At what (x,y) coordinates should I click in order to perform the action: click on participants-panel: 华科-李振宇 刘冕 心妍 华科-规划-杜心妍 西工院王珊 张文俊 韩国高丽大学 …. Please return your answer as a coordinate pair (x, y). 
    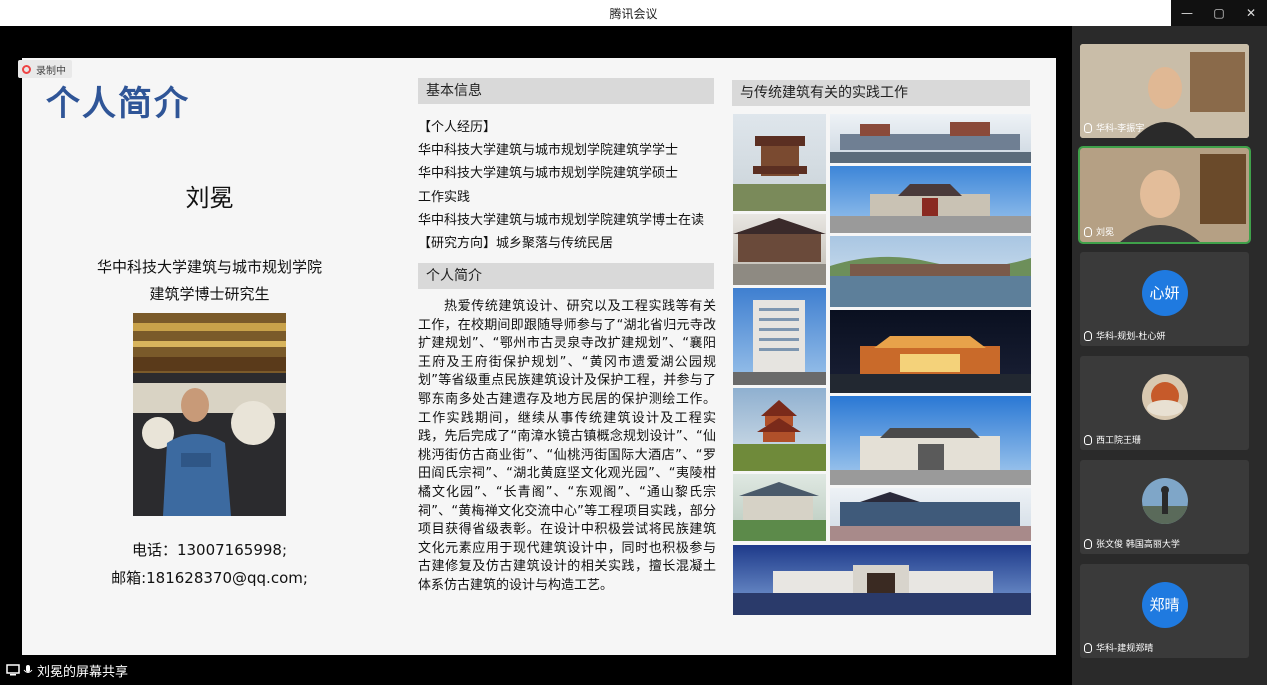
    Looking at the image, I should click on (1169, 355).